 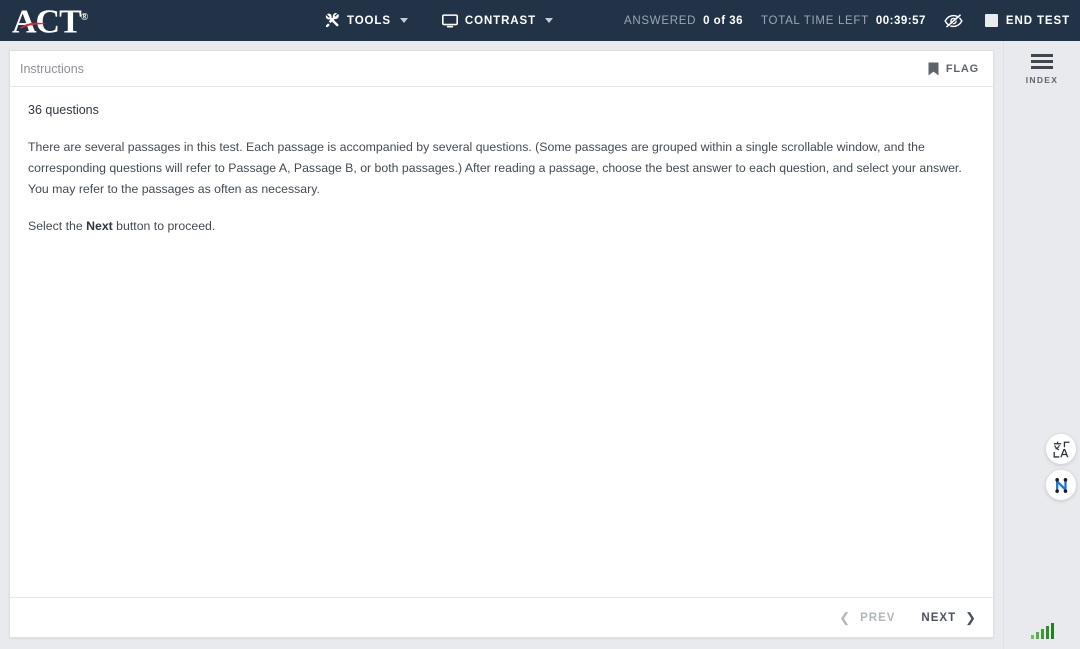 I want to click on eye-slash-icon, so click(x=953, y=21).